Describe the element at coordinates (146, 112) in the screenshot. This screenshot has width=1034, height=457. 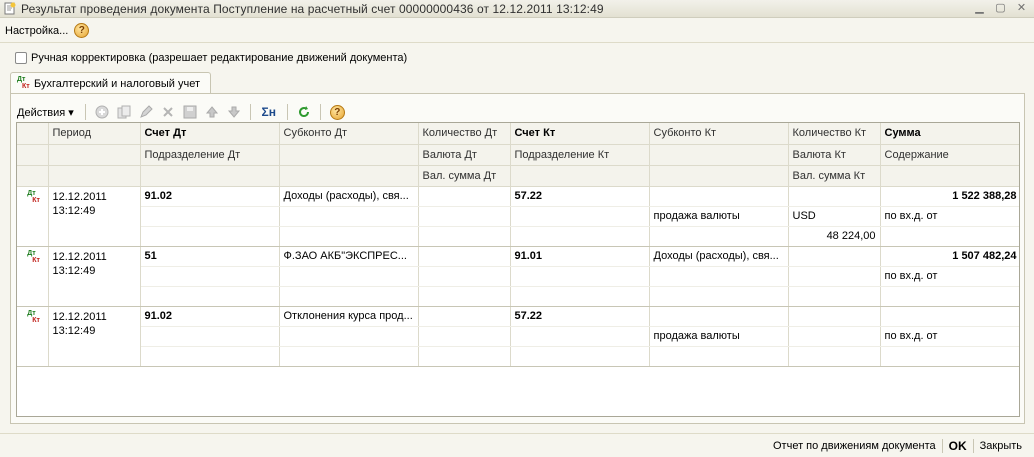
I see `edit-icon` at that location.